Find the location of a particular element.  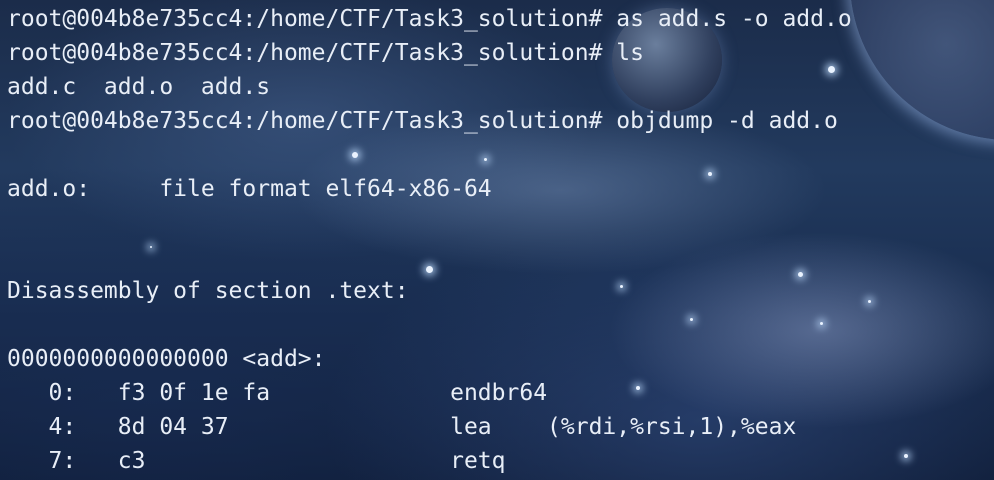

symbol-label-line: 0000000000000000 <add>: is located at coordinates (166, 359).